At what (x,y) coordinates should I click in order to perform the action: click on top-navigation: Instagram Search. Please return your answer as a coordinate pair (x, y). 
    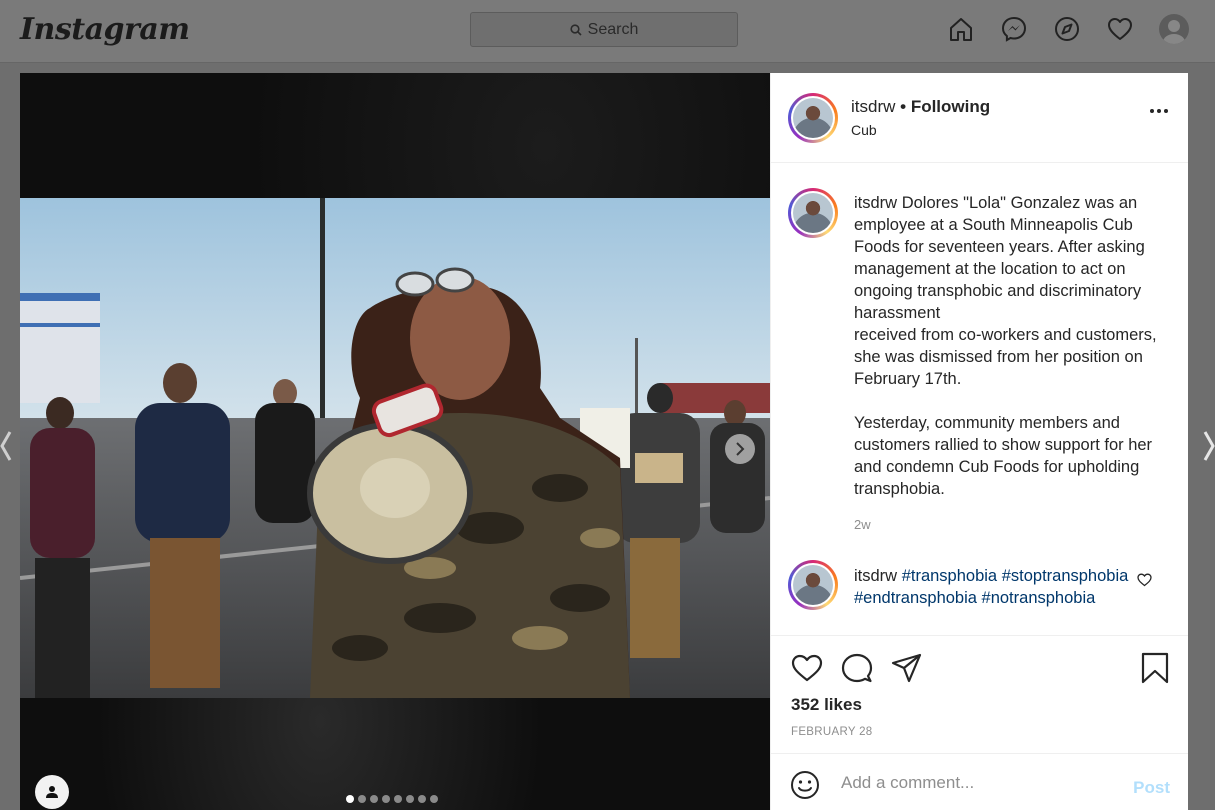
    Looking at the image, I should click on (607, 31).